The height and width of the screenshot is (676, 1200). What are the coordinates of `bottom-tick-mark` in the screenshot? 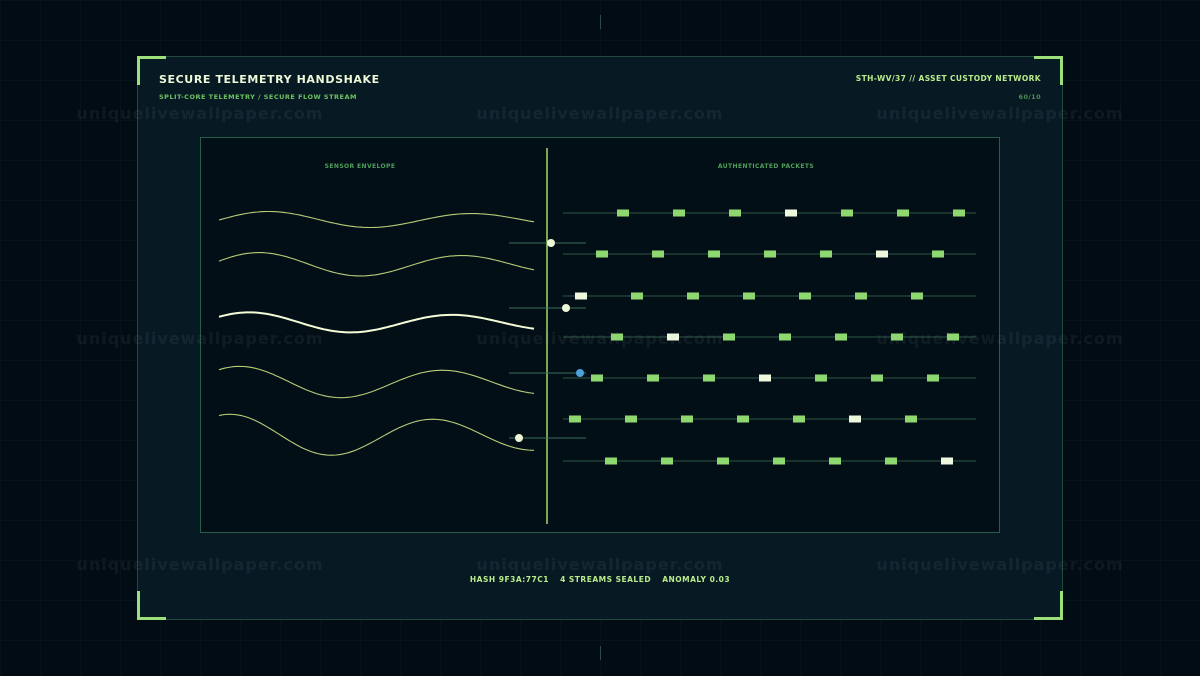 It's located at (600, 653).